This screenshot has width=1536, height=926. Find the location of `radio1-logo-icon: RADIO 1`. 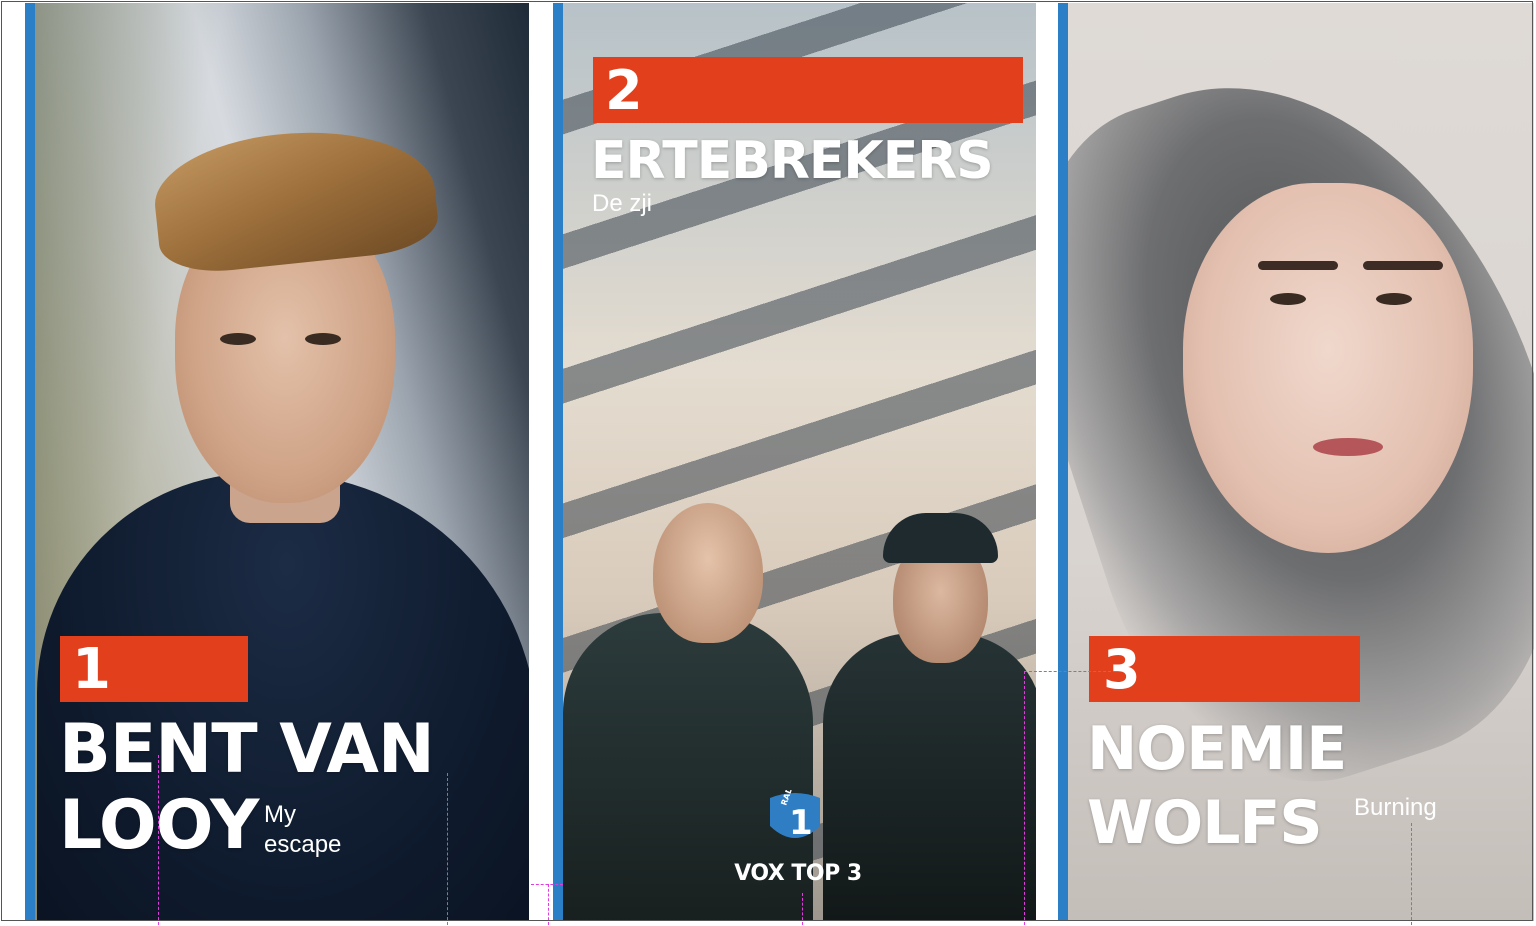

radio1-logo-icon: RADIO 1 is located at coordinates (795, 816).